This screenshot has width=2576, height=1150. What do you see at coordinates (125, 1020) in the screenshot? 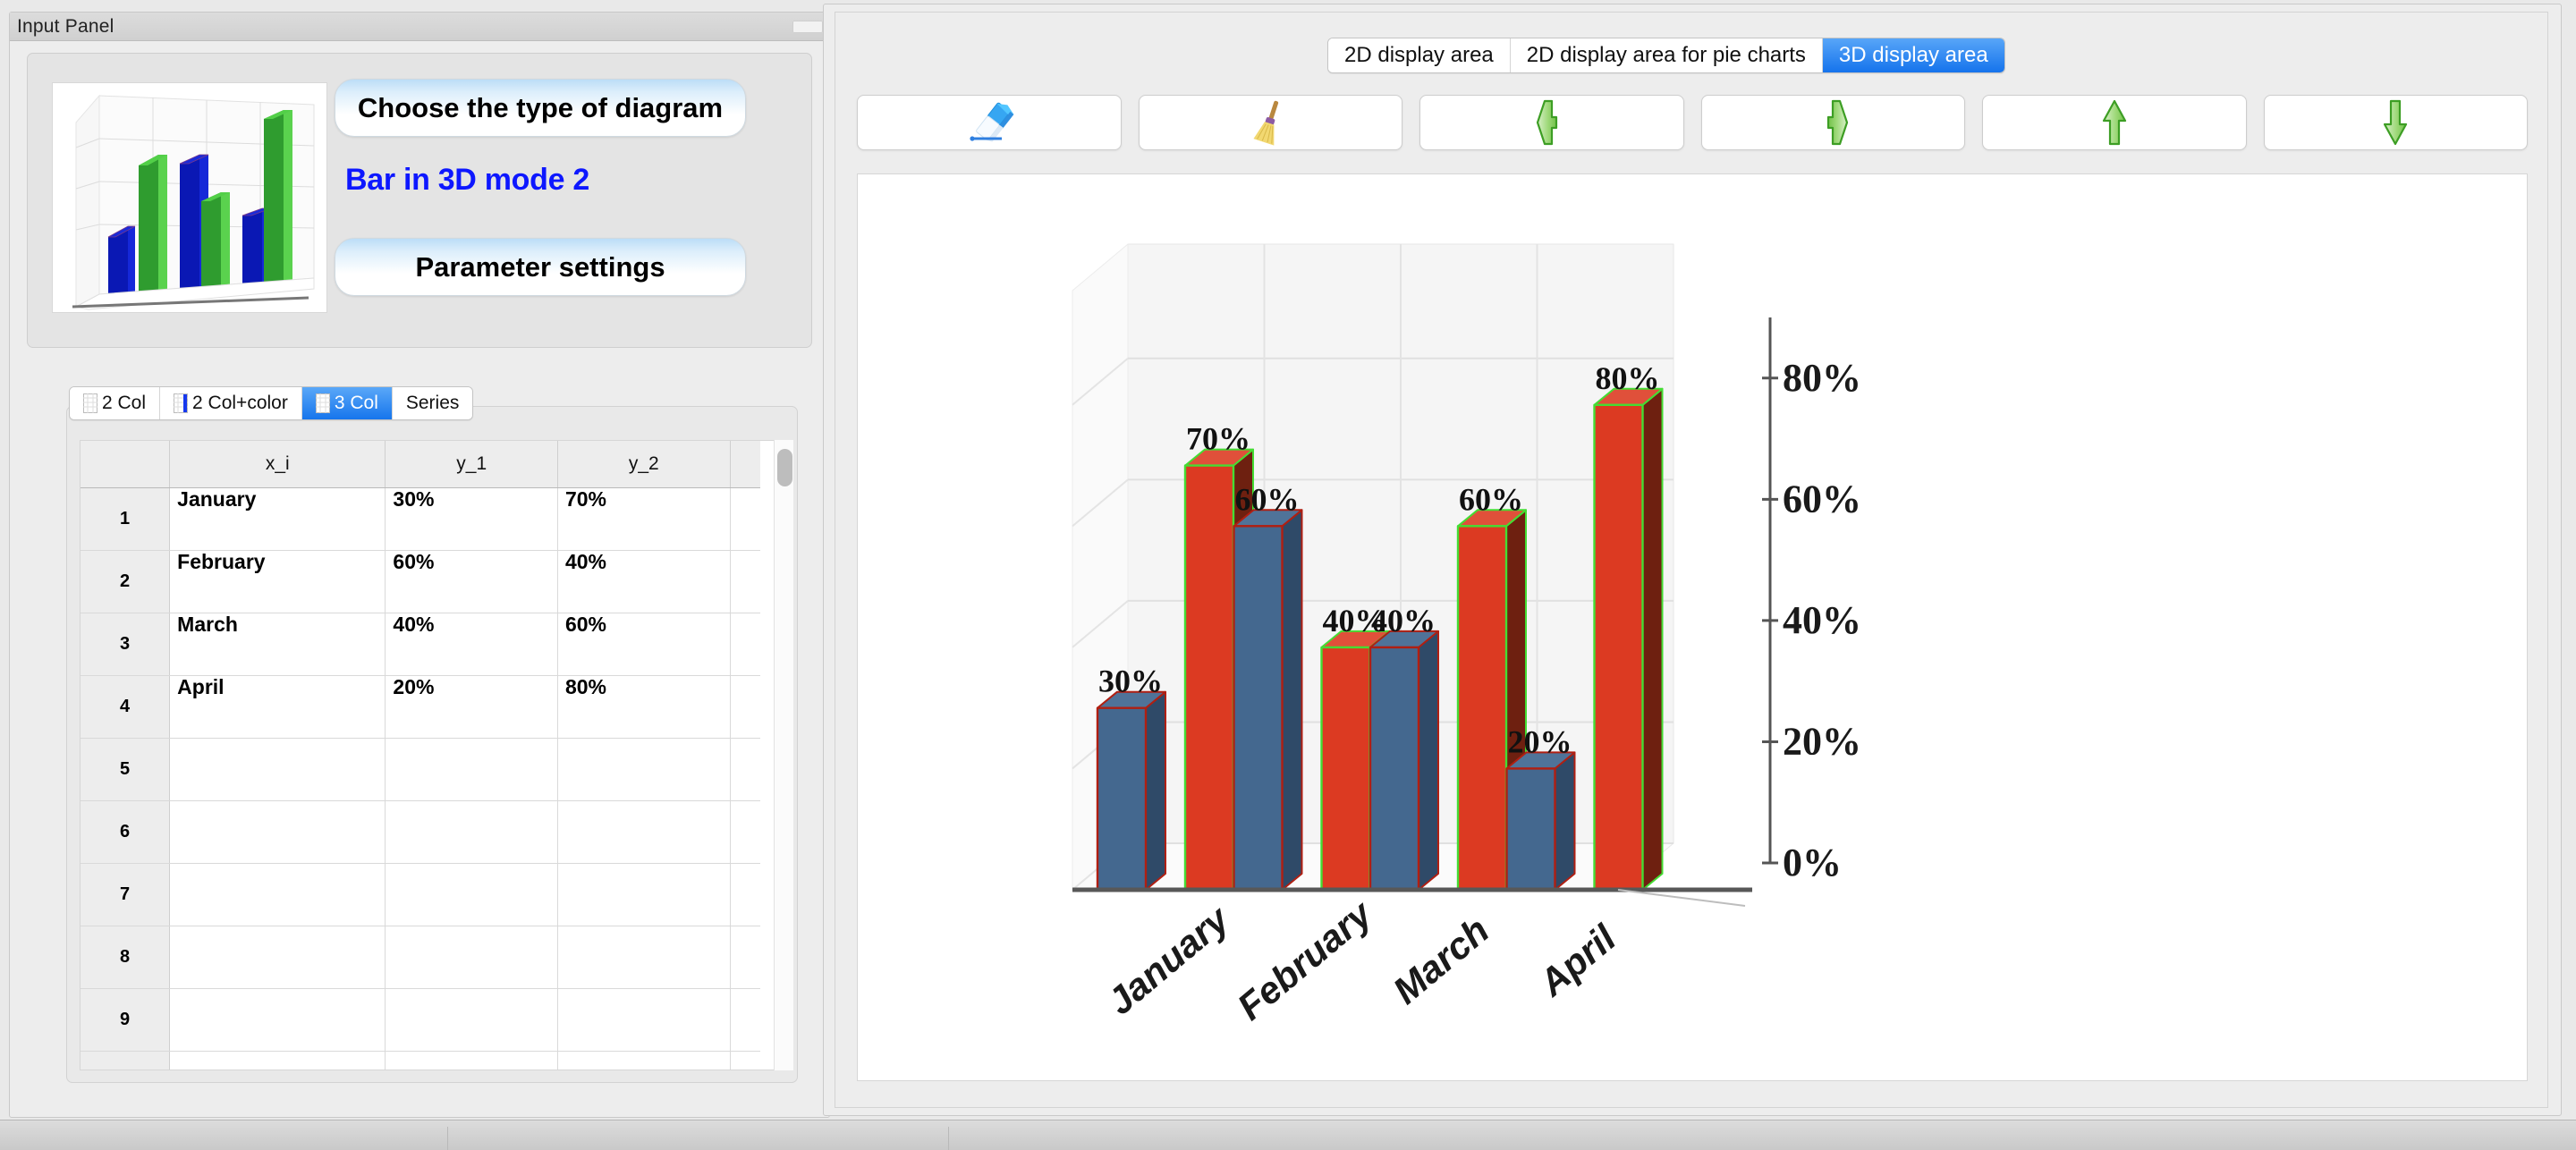
I see `table-row-number: 9` at bounding box center [125, 1020].